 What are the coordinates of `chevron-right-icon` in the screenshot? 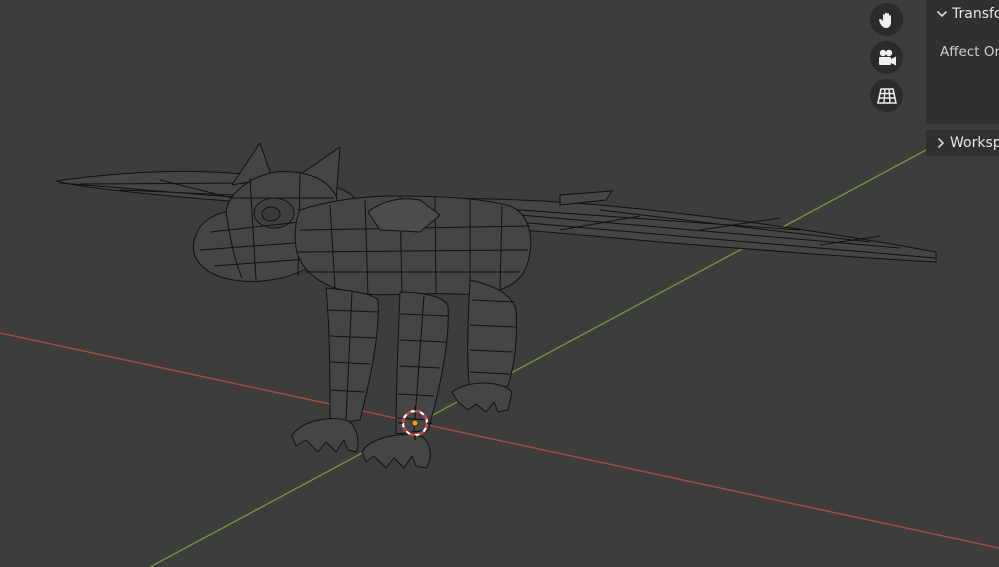 It's located at (941, 143).